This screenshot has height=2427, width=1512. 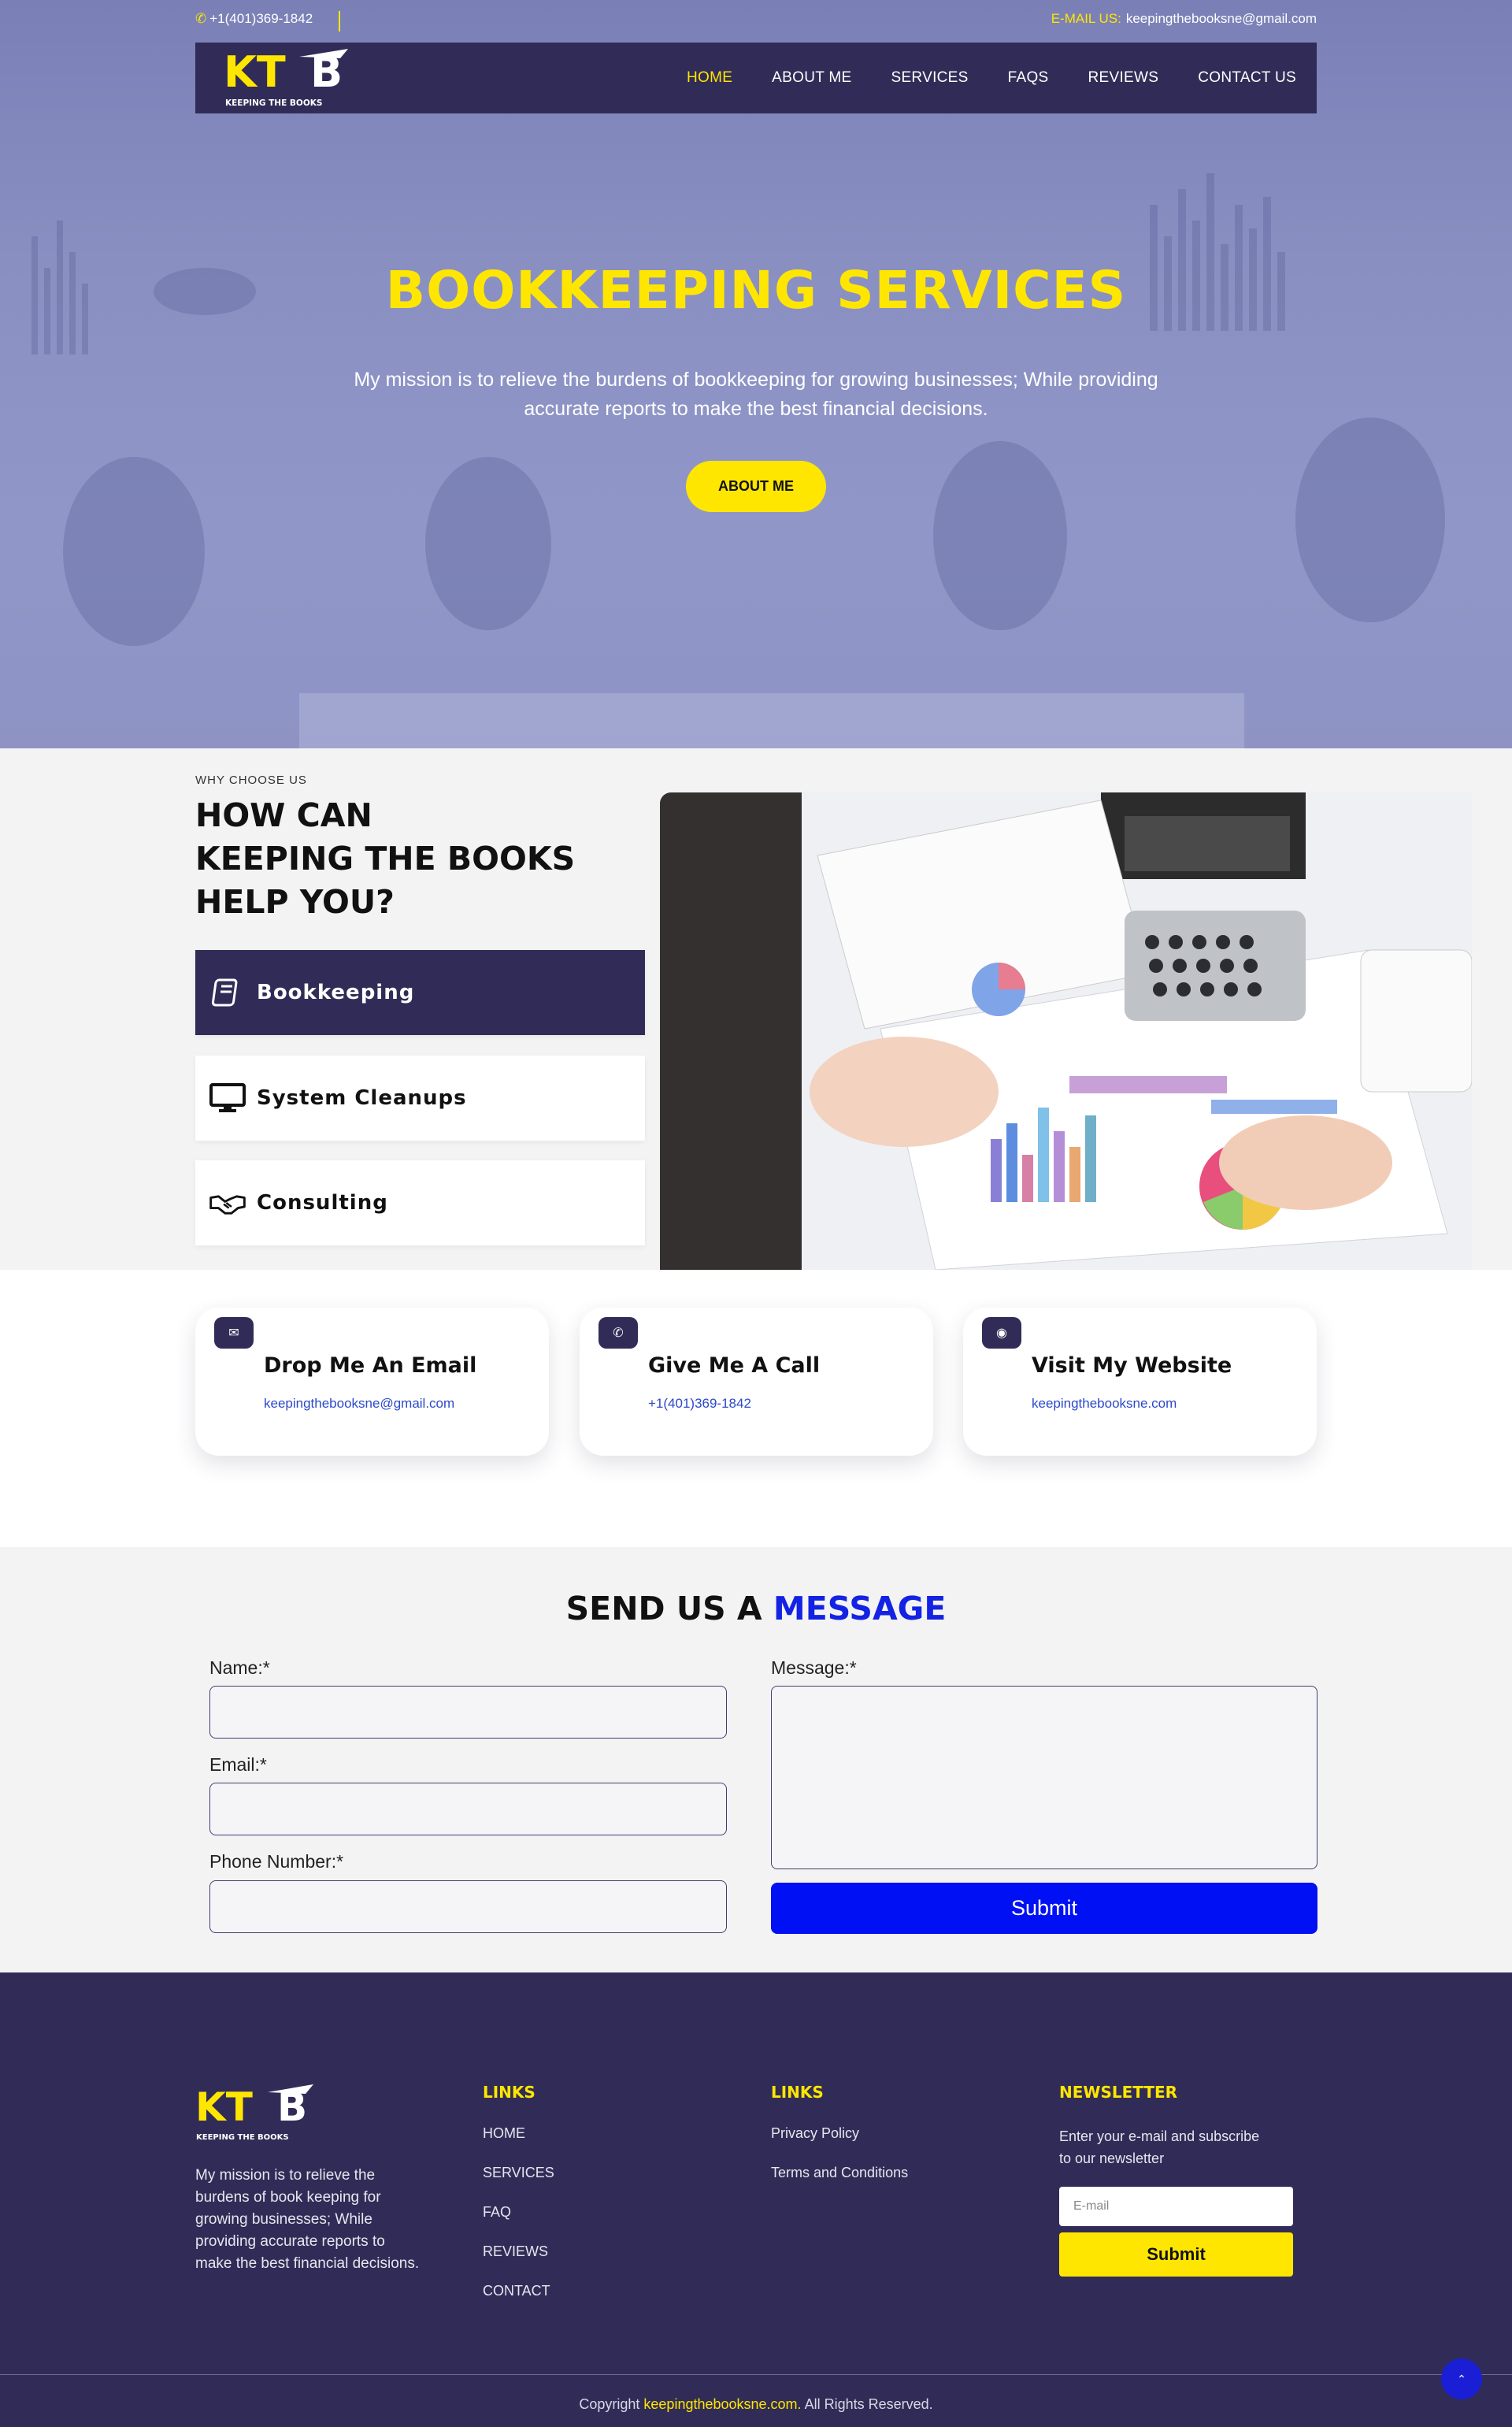 I want to click on scroll-to-top-button: ⌃, so click(x=1461, y=2379).